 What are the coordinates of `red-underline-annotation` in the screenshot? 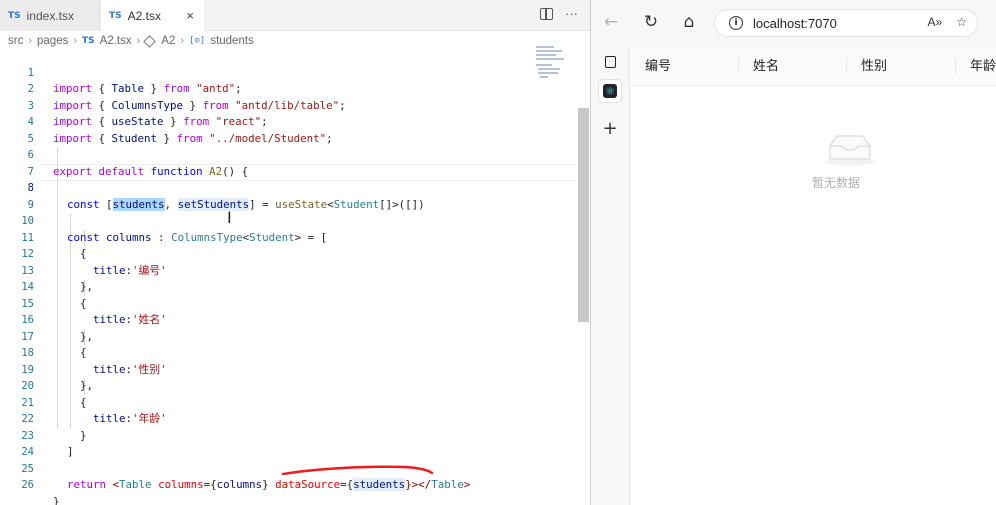 It's located at (357, 470).